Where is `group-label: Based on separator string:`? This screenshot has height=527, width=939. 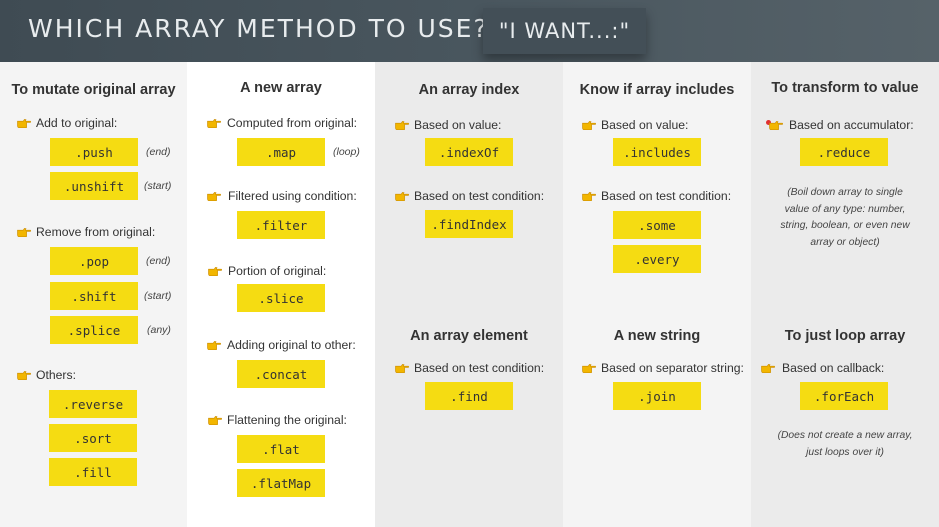 group-label: Based on separator string: is located at coordinates (672, 368).